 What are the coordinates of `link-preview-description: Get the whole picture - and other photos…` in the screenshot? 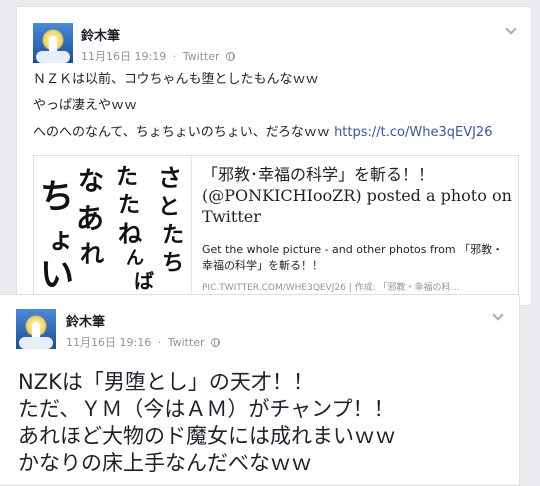 It's located at (353, 257).